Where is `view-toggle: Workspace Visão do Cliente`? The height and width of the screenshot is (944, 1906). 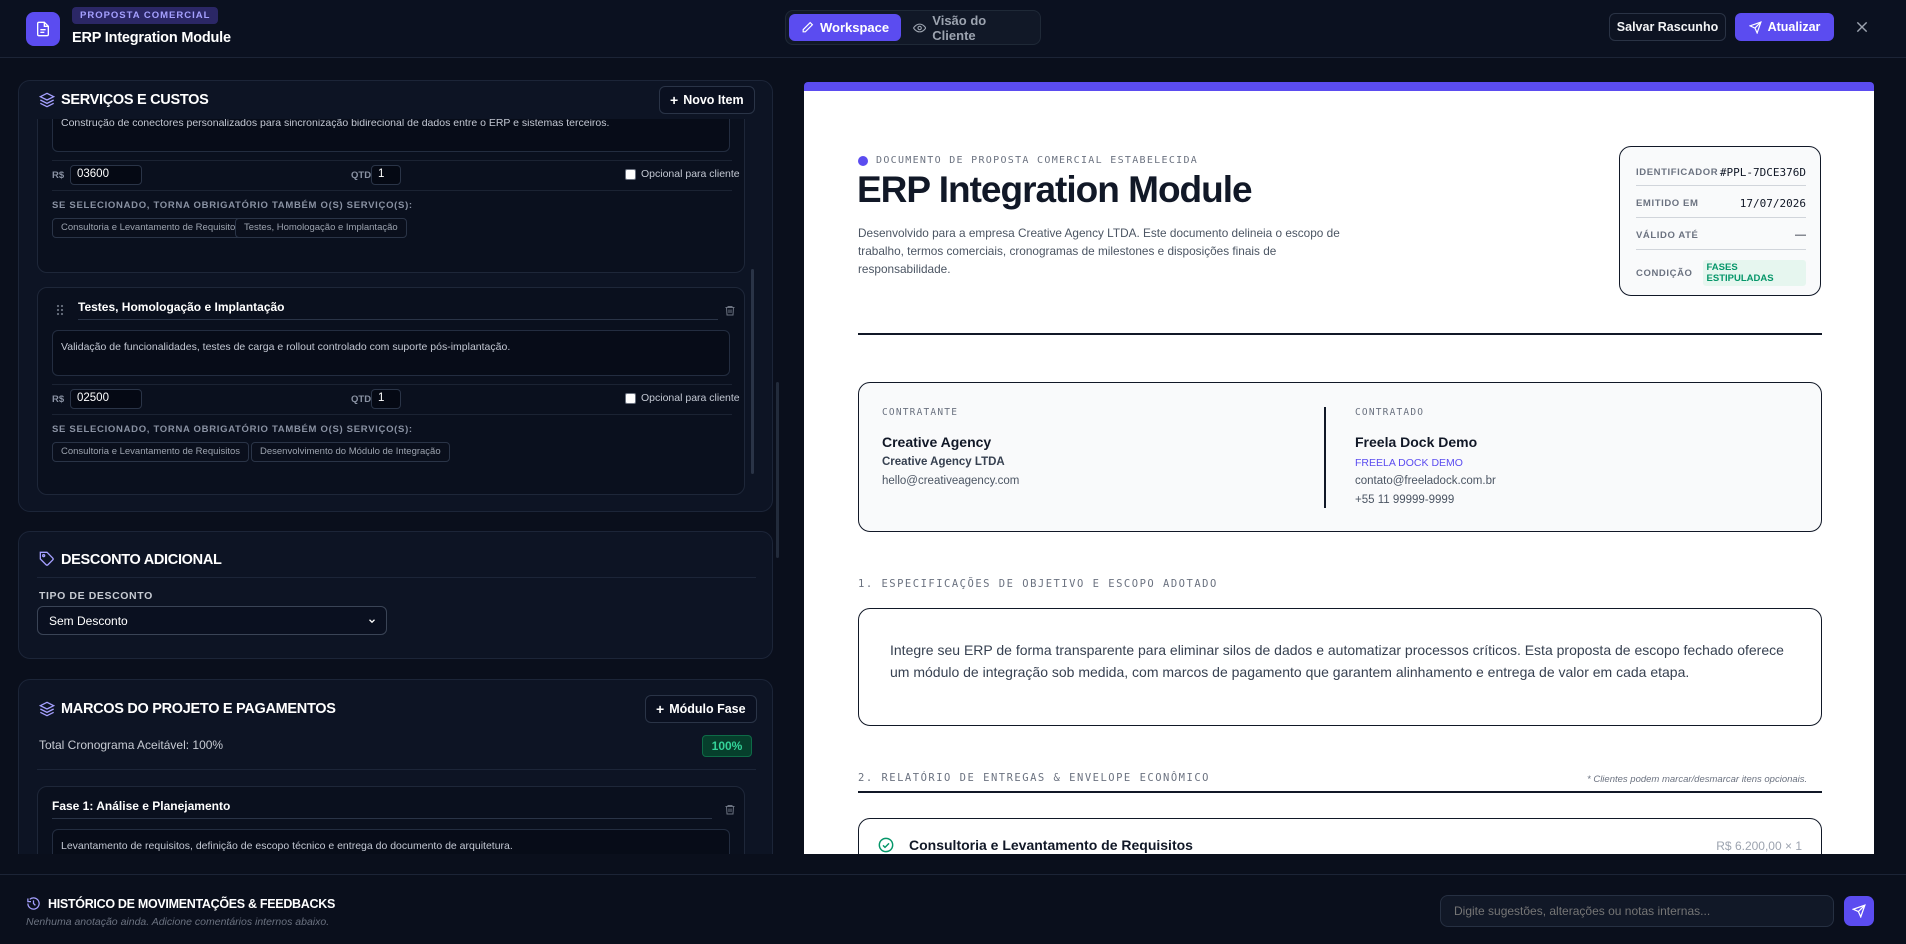 view-toggle: Workspace Visão do Cliente is located at coordinates (913, 27).